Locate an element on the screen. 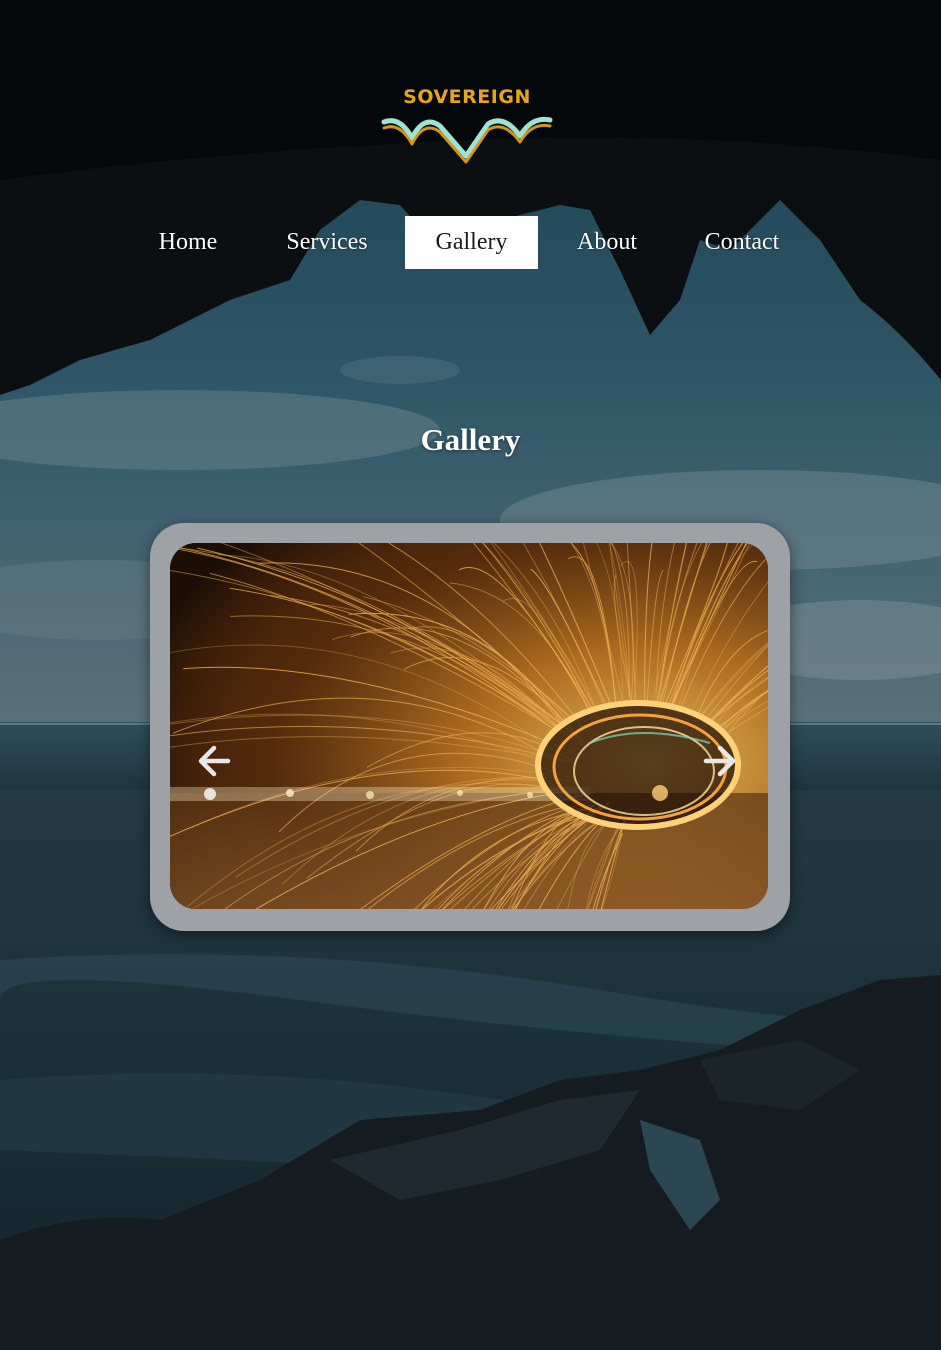 The height and width of the screenshot is (1350, 941). brand-logo: SOVEREIGN is located at coordinates (467, 125).